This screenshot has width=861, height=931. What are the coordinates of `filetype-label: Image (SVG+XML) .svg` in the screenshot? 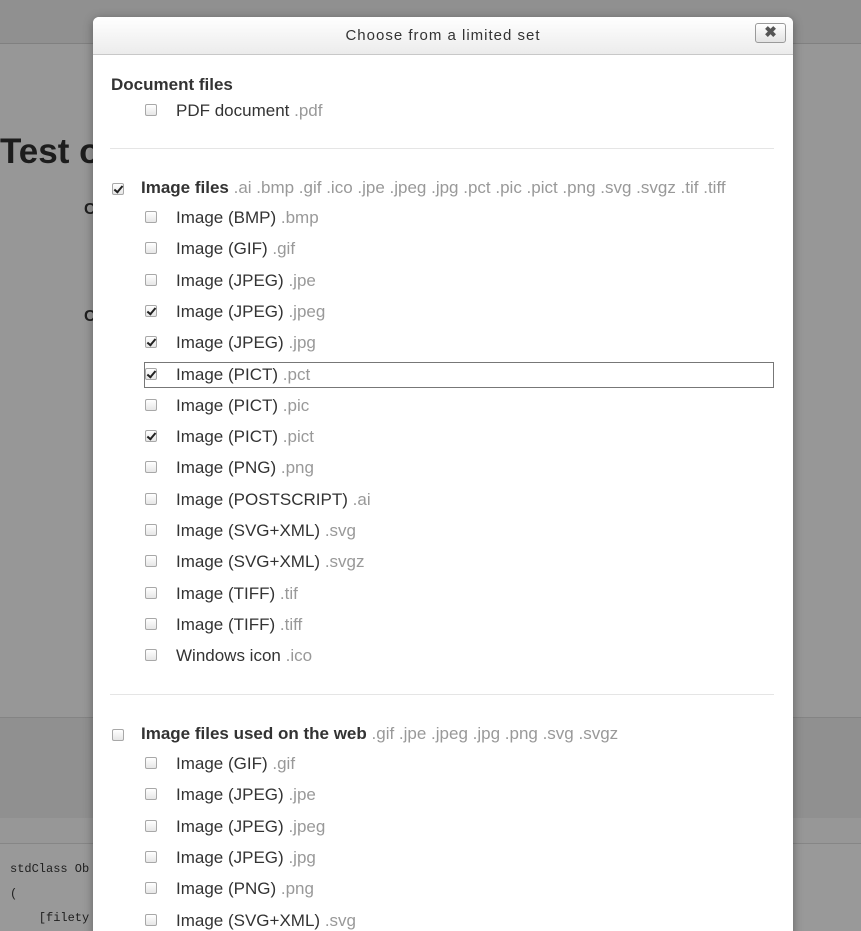 It's located at (266, 531).